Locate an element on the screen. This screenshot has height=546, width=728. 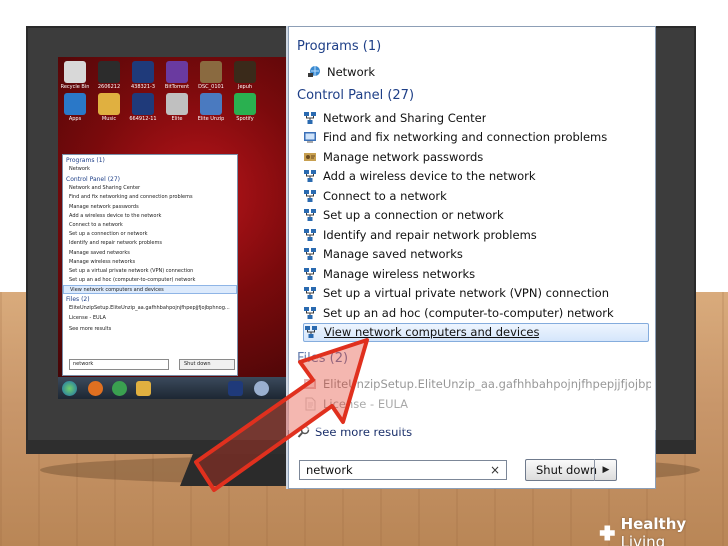
photoshop-icon is located at coordinates (235, 388).